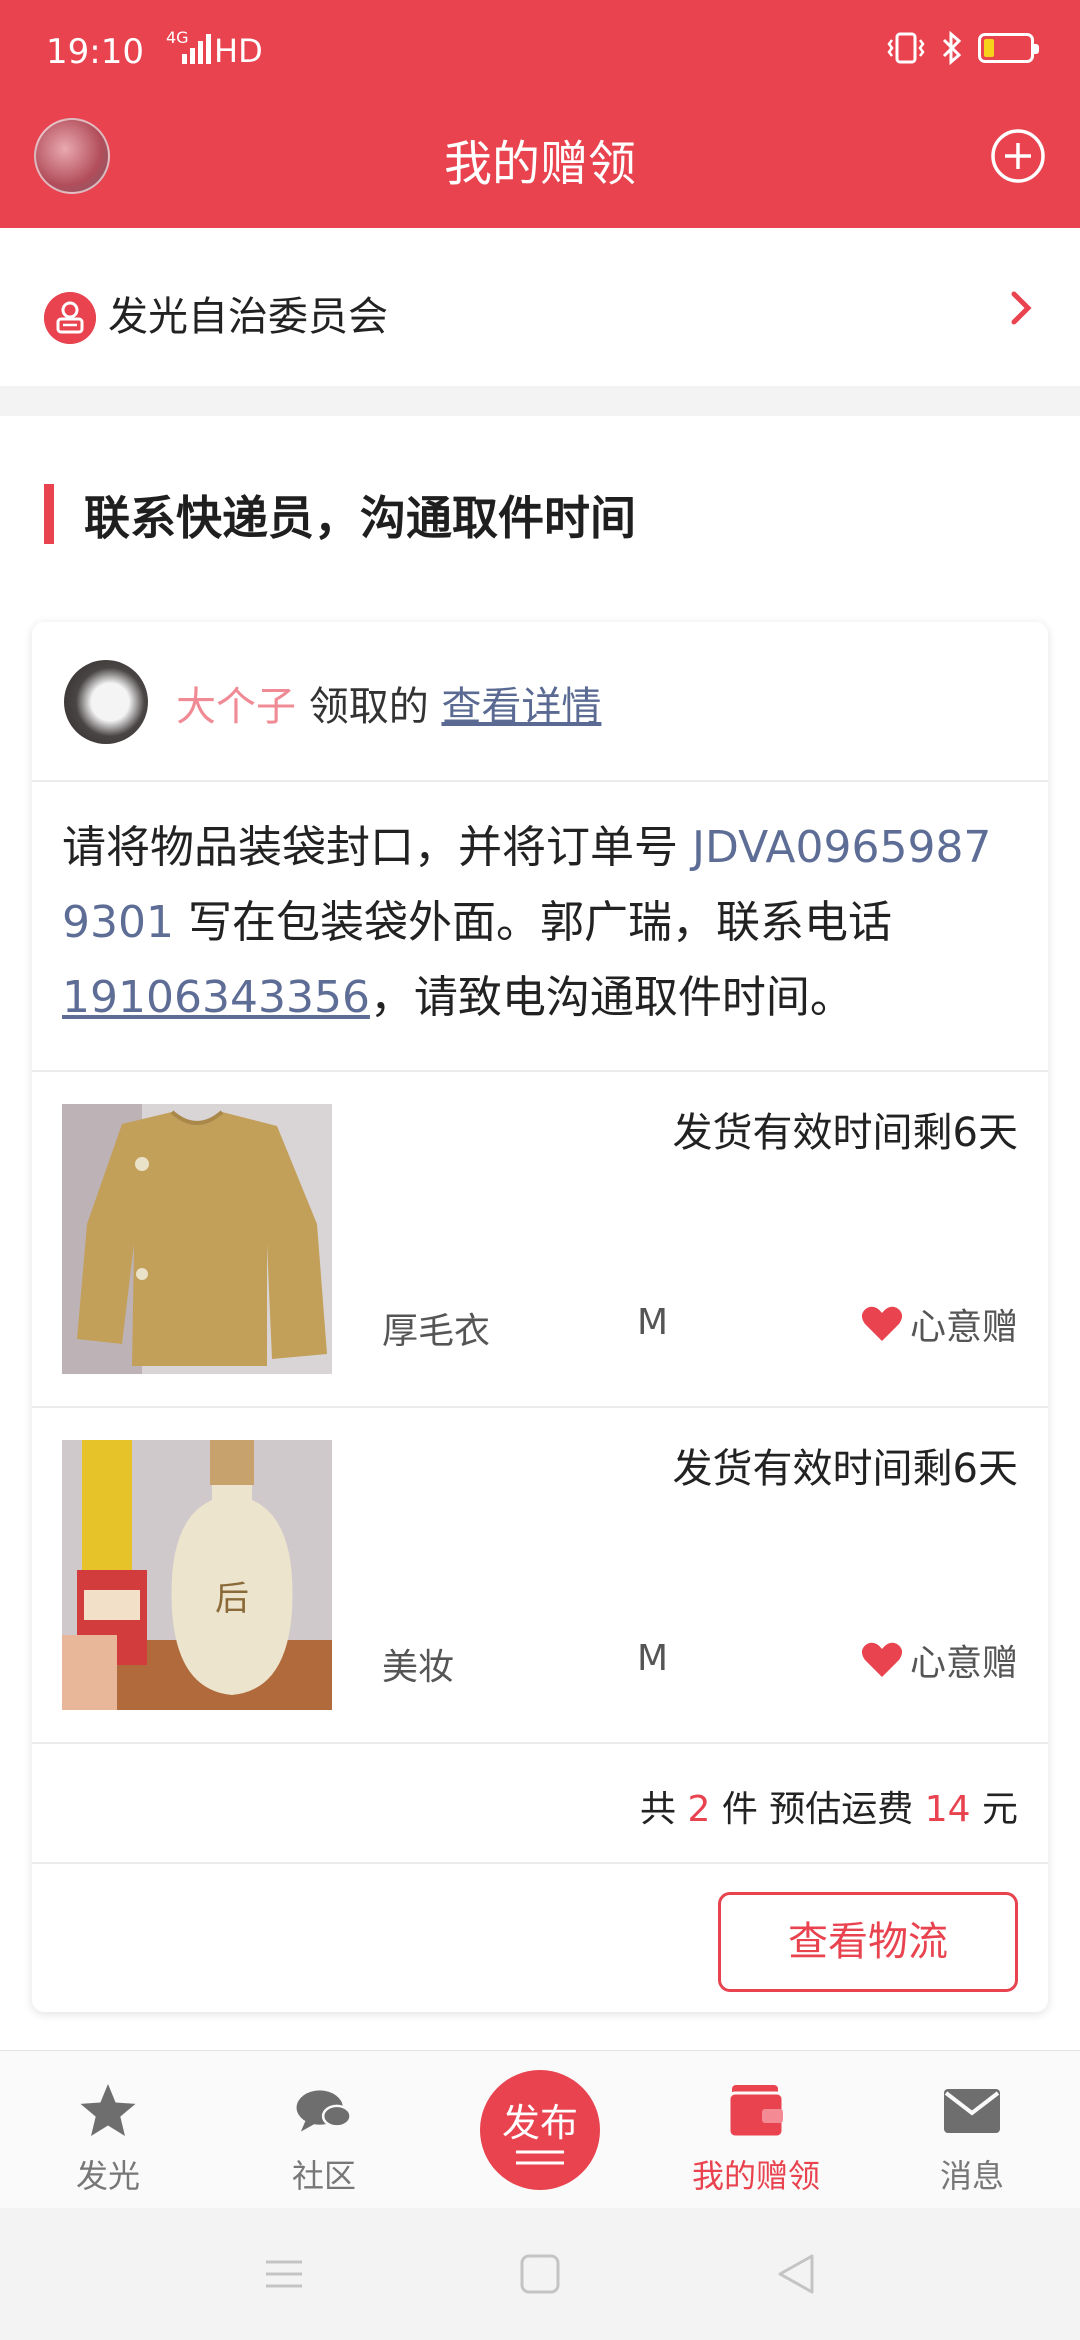 This screenshot has height=2340, width=1080. Describe the element at coordinates (436, 1331) in the screenshot. I see `item-name: 厚毛衣` at that location.